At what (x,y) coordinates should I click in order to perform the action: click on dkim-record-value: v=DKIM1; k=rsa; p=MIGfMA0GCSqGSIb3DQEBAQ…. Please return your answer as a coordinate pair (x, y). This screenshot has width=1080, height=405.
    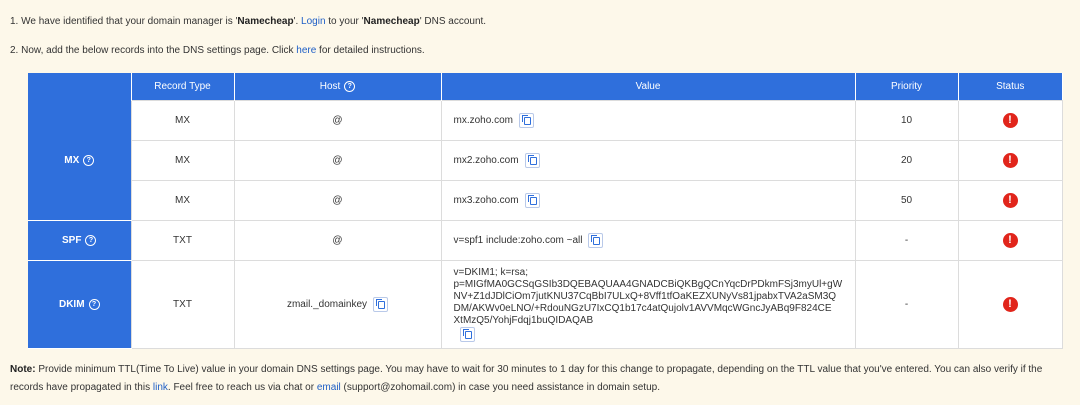
    Looking at the image, I should click on (648, 296).